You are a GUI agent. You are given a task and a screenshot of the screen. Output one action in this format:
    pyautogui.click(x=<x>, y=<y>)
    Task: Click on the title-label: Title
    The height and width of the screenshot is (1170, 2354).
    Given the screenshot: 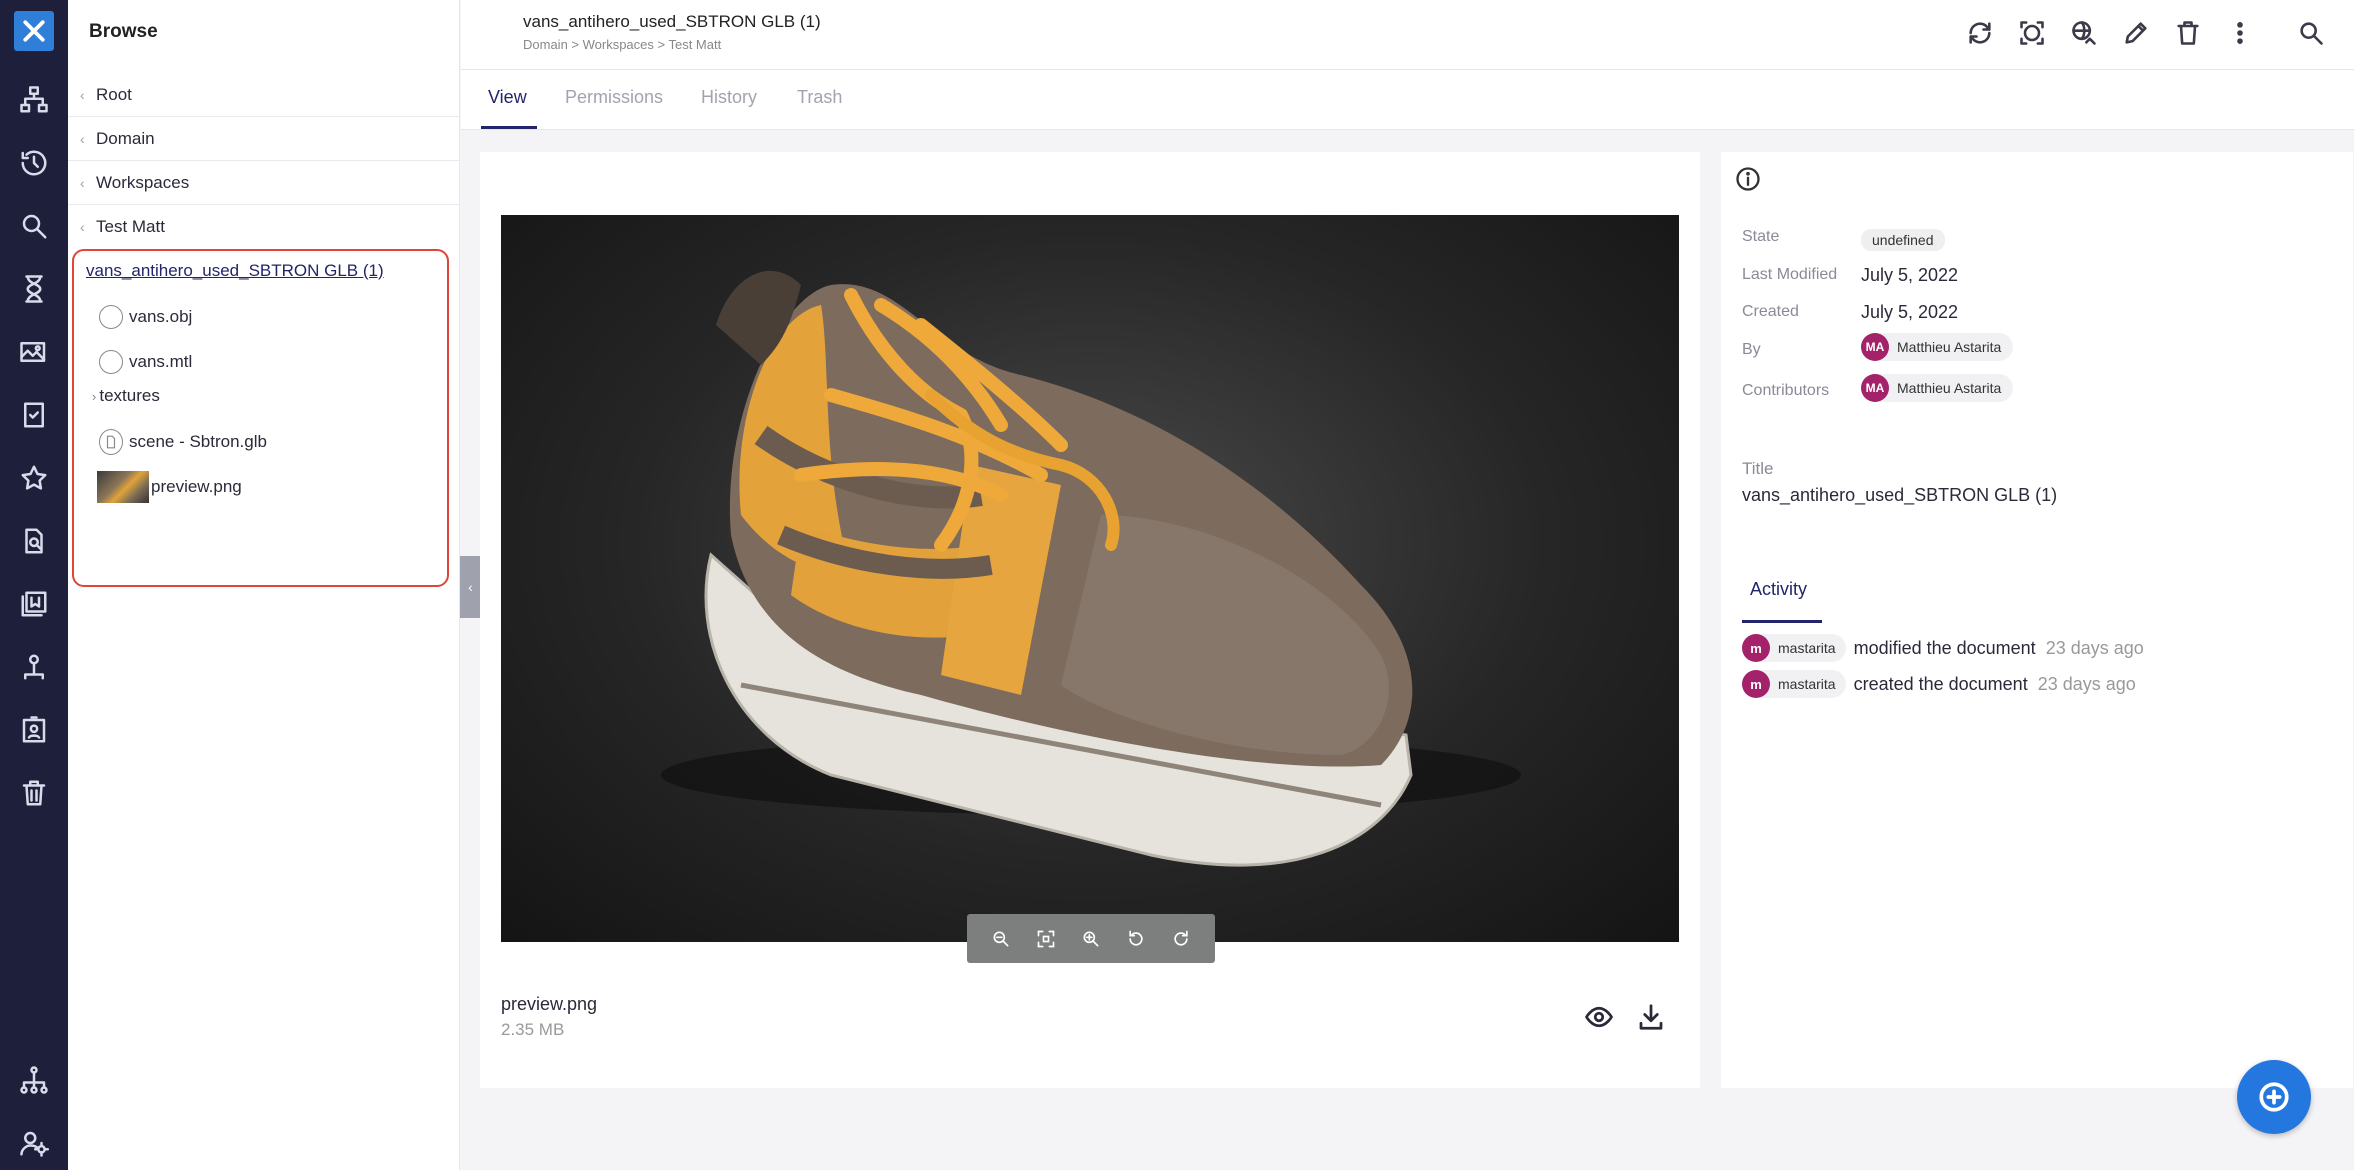 What is the action you would take?
    pyautogui.click(x=1758, y=468)
    